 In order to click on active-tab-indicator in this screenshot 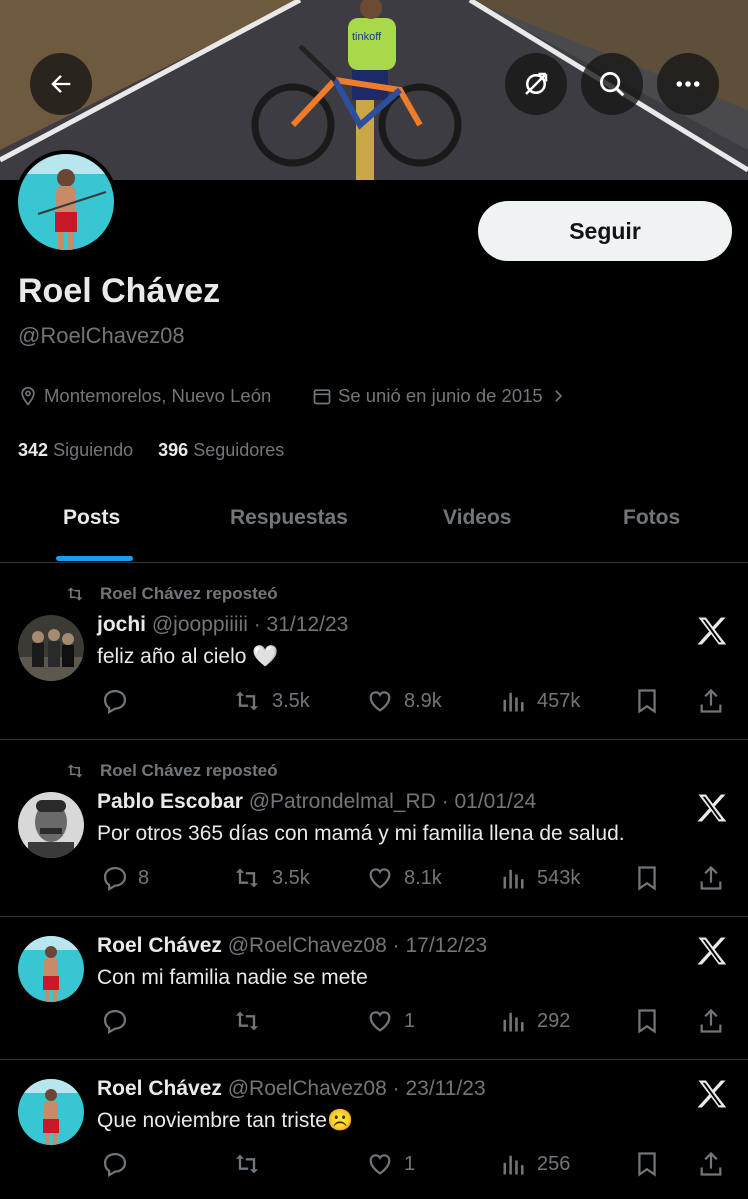, I will do `click(94, 558)`.